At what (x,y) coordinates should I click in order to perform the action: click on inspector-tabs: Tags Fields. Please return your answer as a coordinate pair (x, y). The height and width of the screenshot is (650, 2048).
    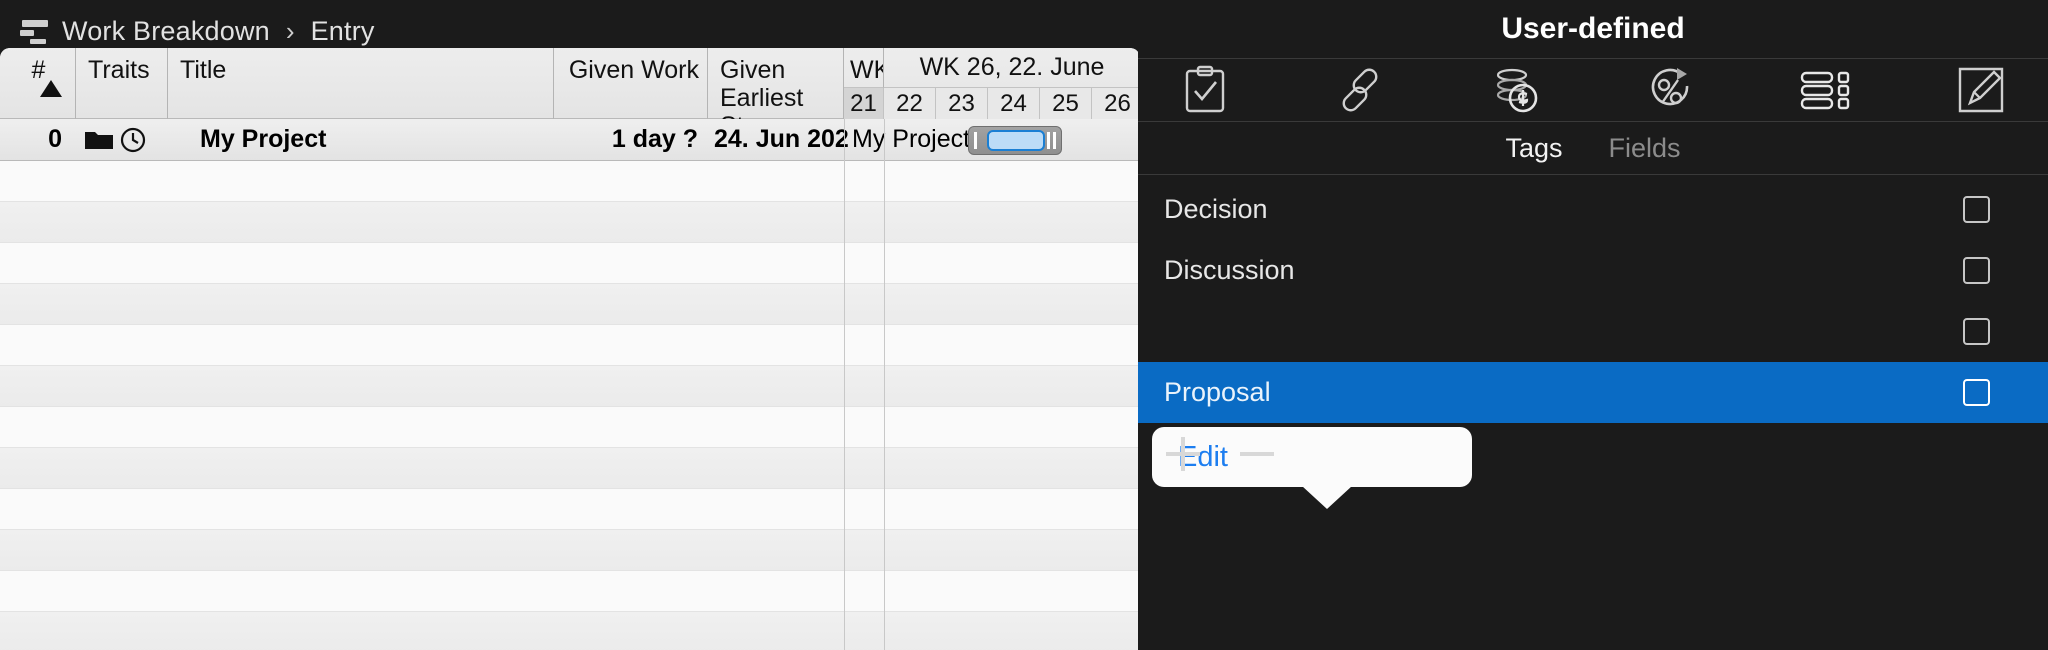
    Looking at the image, I should click on (1593, 148).